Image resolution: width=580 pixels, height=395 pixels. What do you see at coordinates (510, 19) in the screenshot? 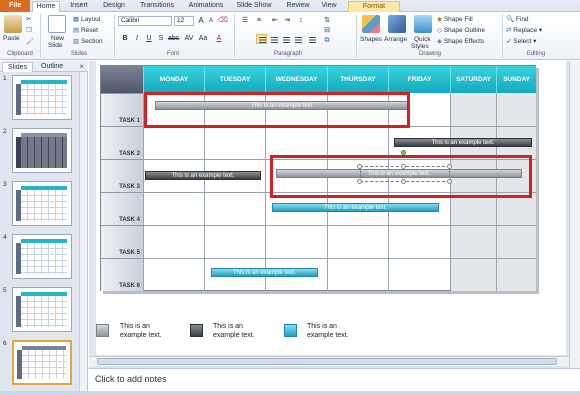
I see `find-icon: 🔍` at bounding box center [510, 19].